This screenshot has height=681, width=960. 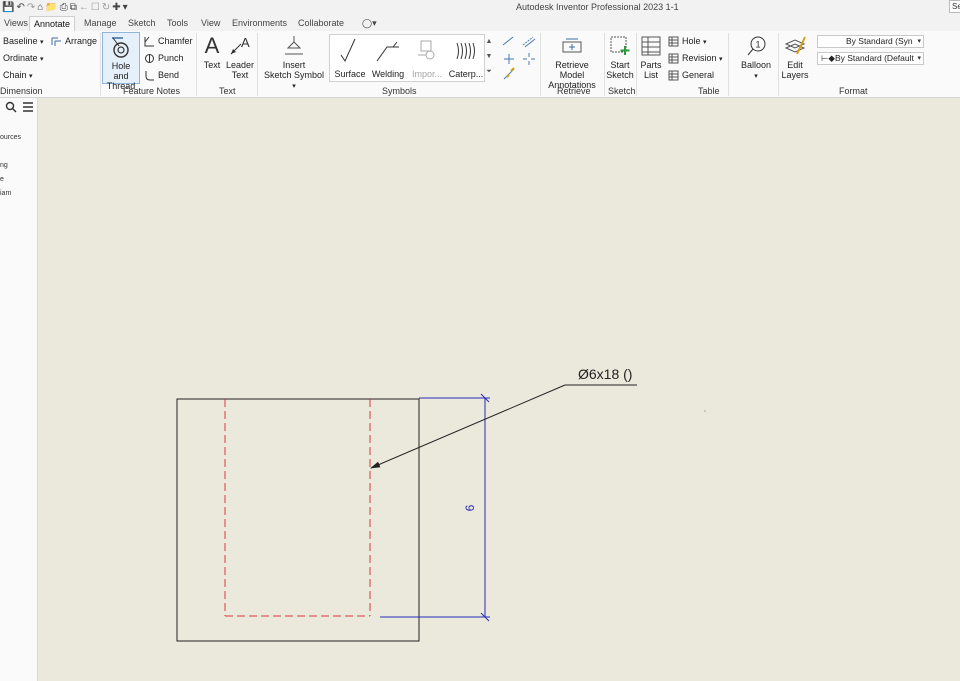 I want to click on browser-header, so click(x=19, y=107).